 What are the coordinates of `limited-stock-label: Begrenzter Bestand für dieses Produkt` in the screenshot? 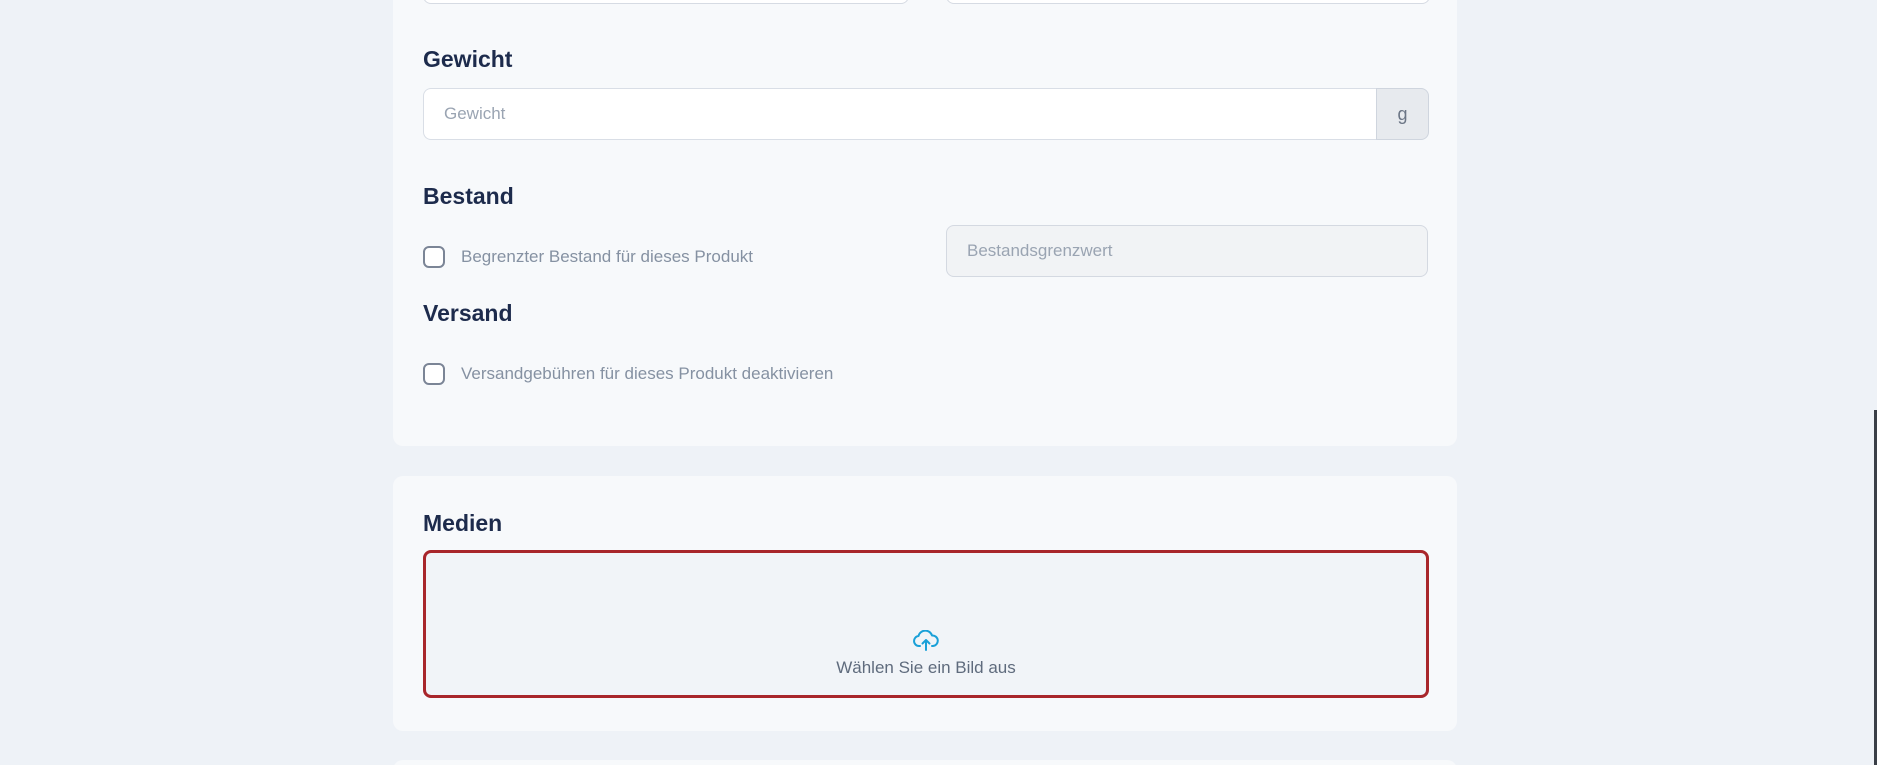 It's located at (607, 256).